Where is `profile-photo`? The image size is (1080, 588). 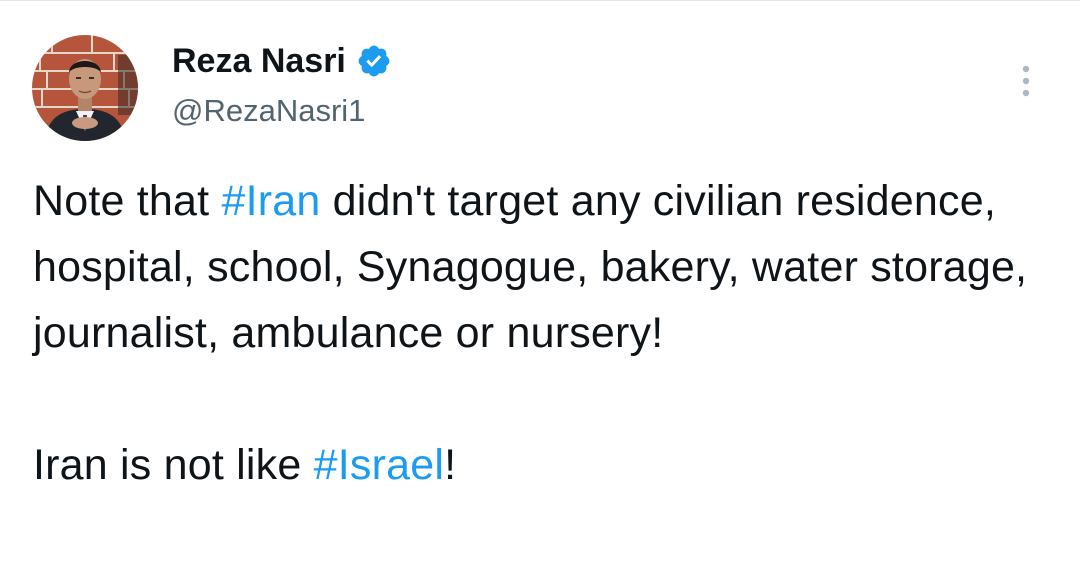 profile-photo is located at coordinates (85, 88).